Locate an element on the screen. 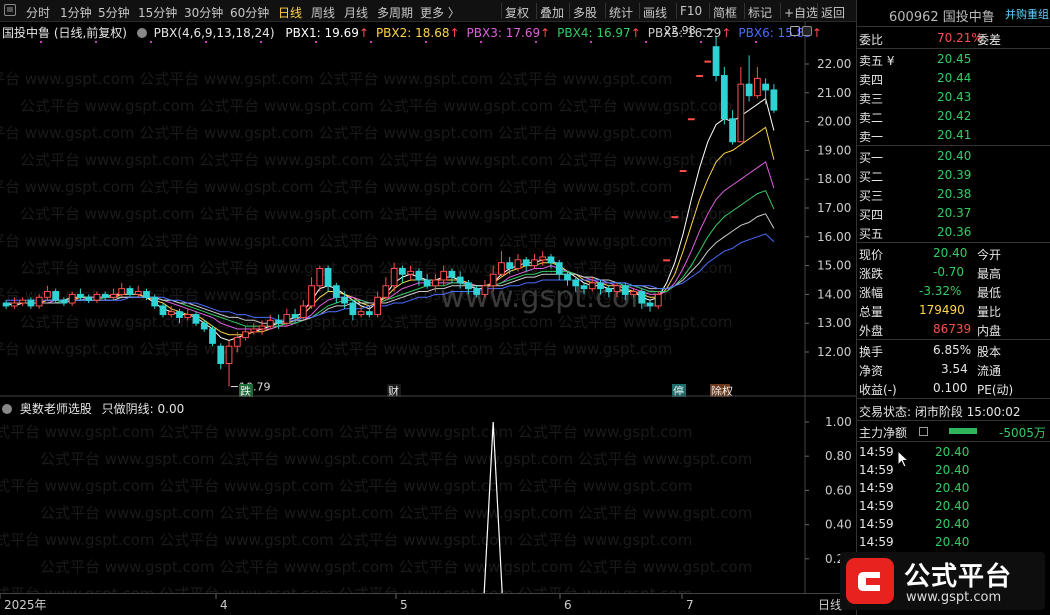  event-marker-label: 跌 is located at coordinates (245, 390).